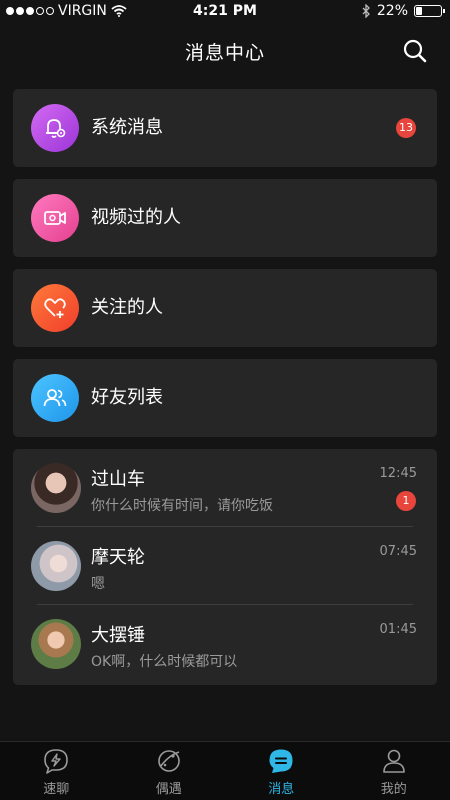  I want to click on chat-row: 摩天轮 嗯 07:45, so click(225, 566).